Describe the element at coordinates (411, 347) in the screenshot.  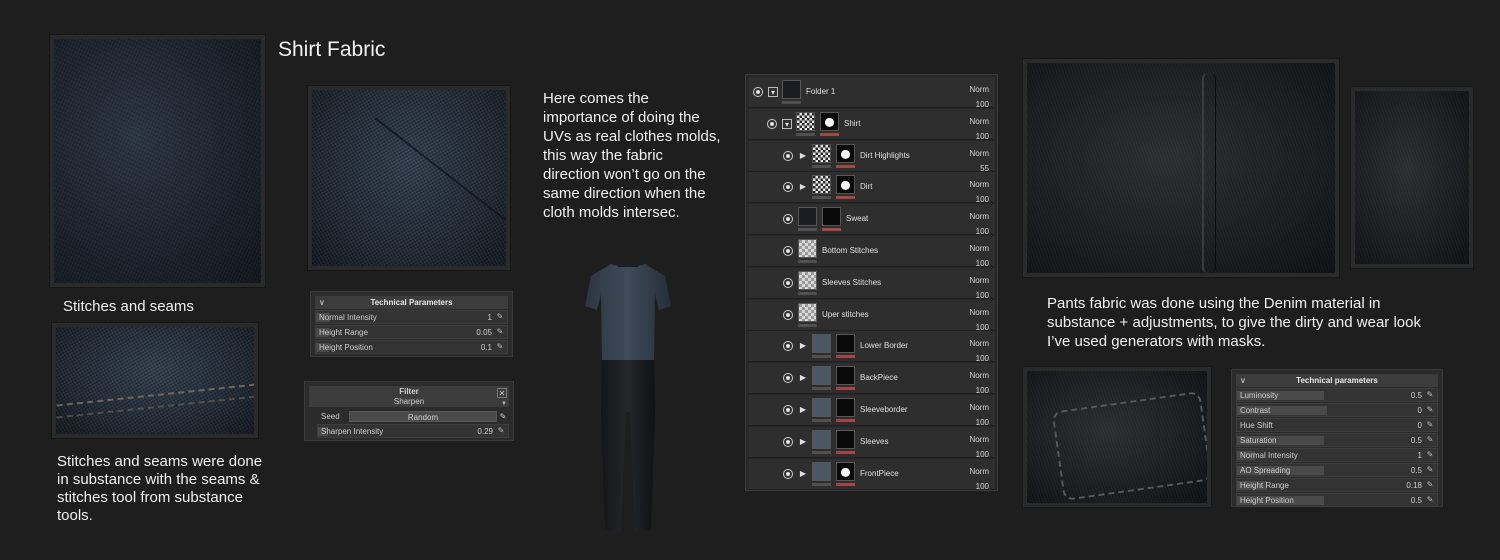
I see `parameter-slider: Height Position 0.1 ✎` at that location.